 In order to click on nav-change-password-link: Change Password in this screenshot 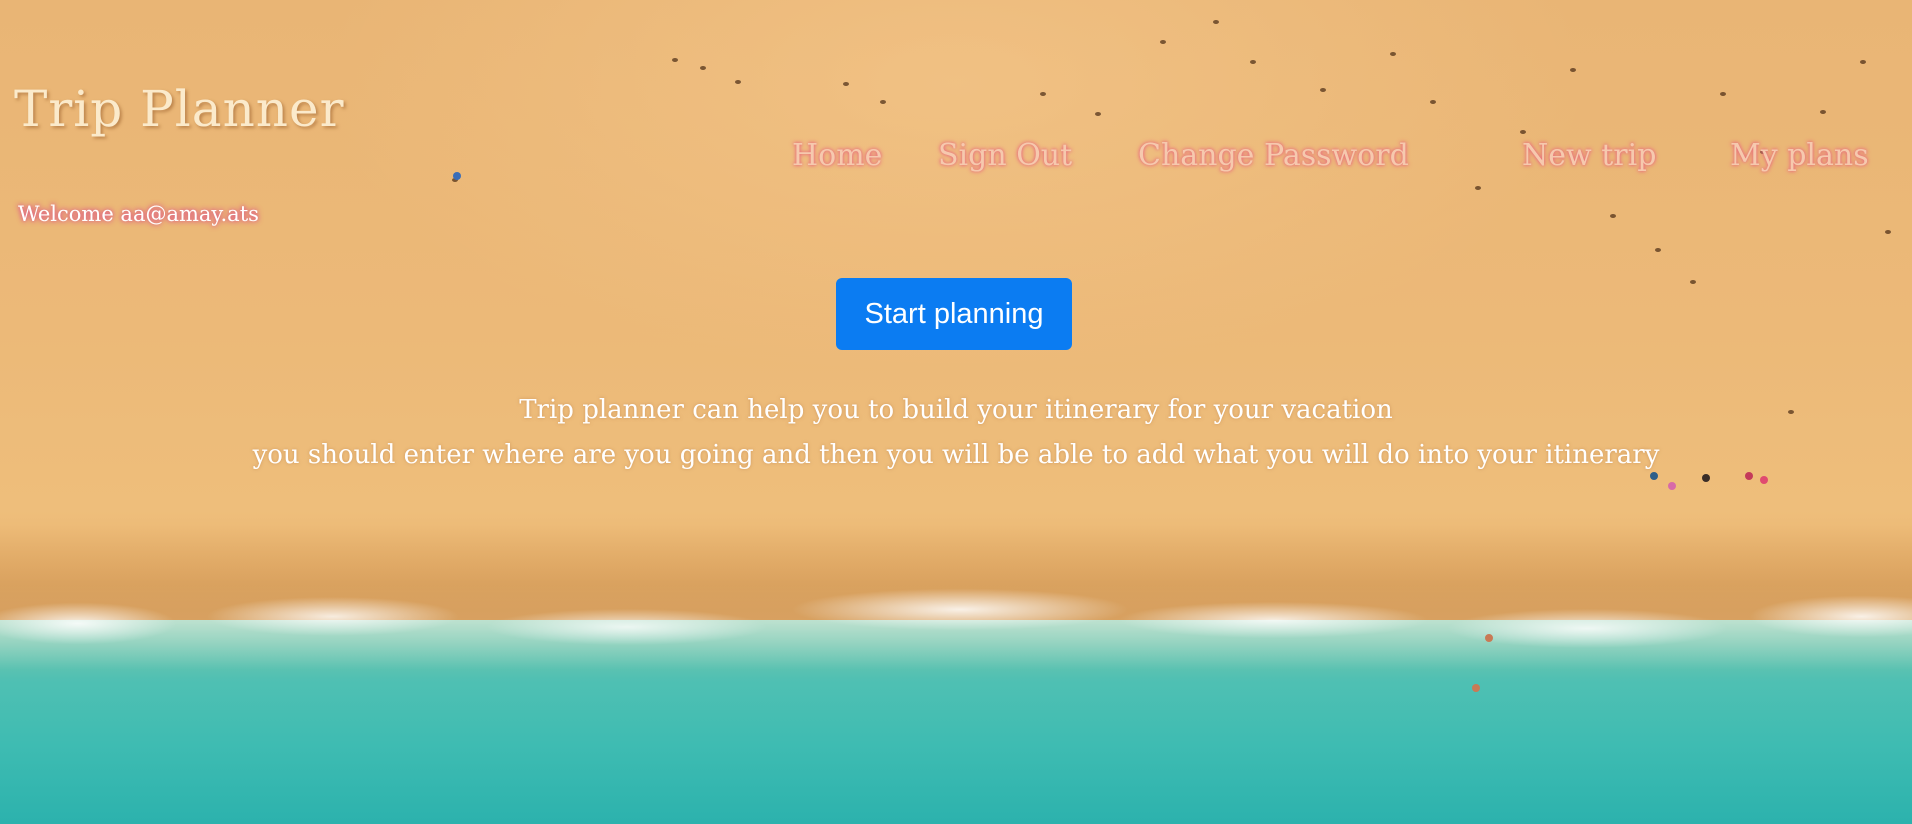, I will do `click(1273, 155)`.